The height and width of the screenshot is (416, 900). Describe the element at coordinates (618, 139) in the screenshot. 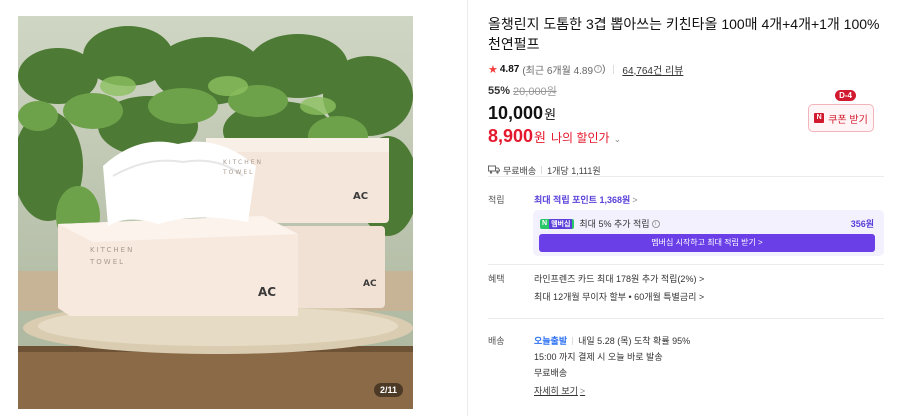

I see `chevron-down-icon: ⌄` at that location.